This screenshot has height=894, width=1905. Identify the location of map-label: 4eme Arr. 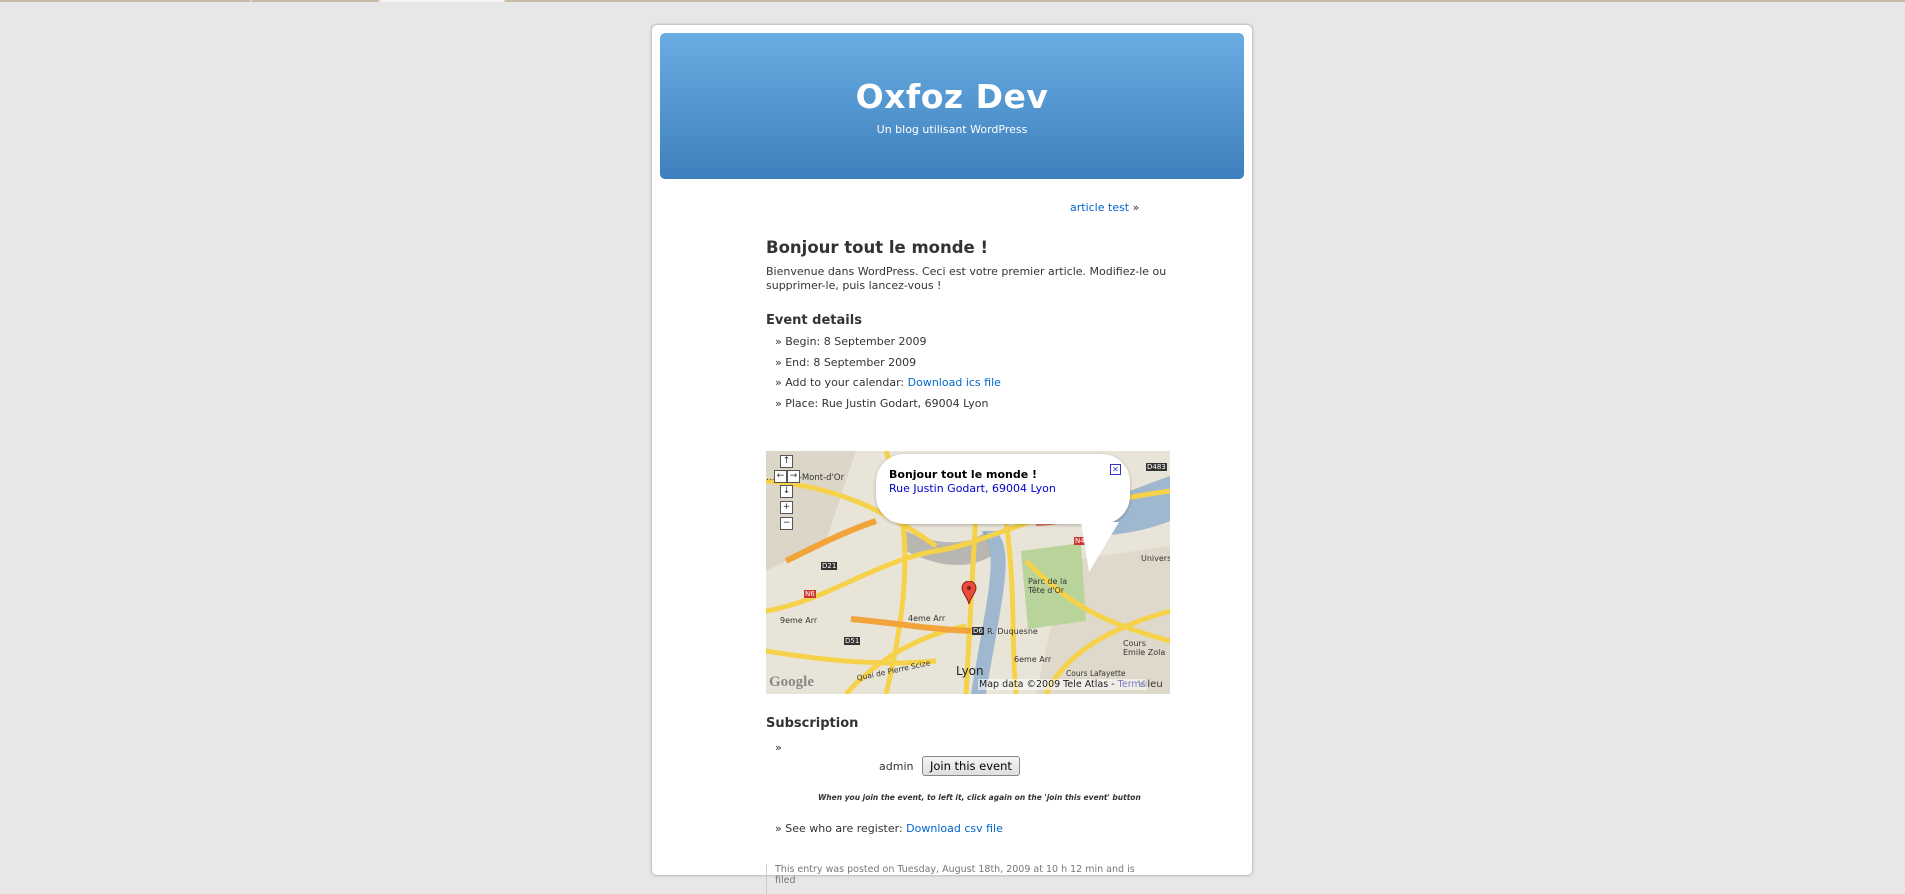
(927, 618).